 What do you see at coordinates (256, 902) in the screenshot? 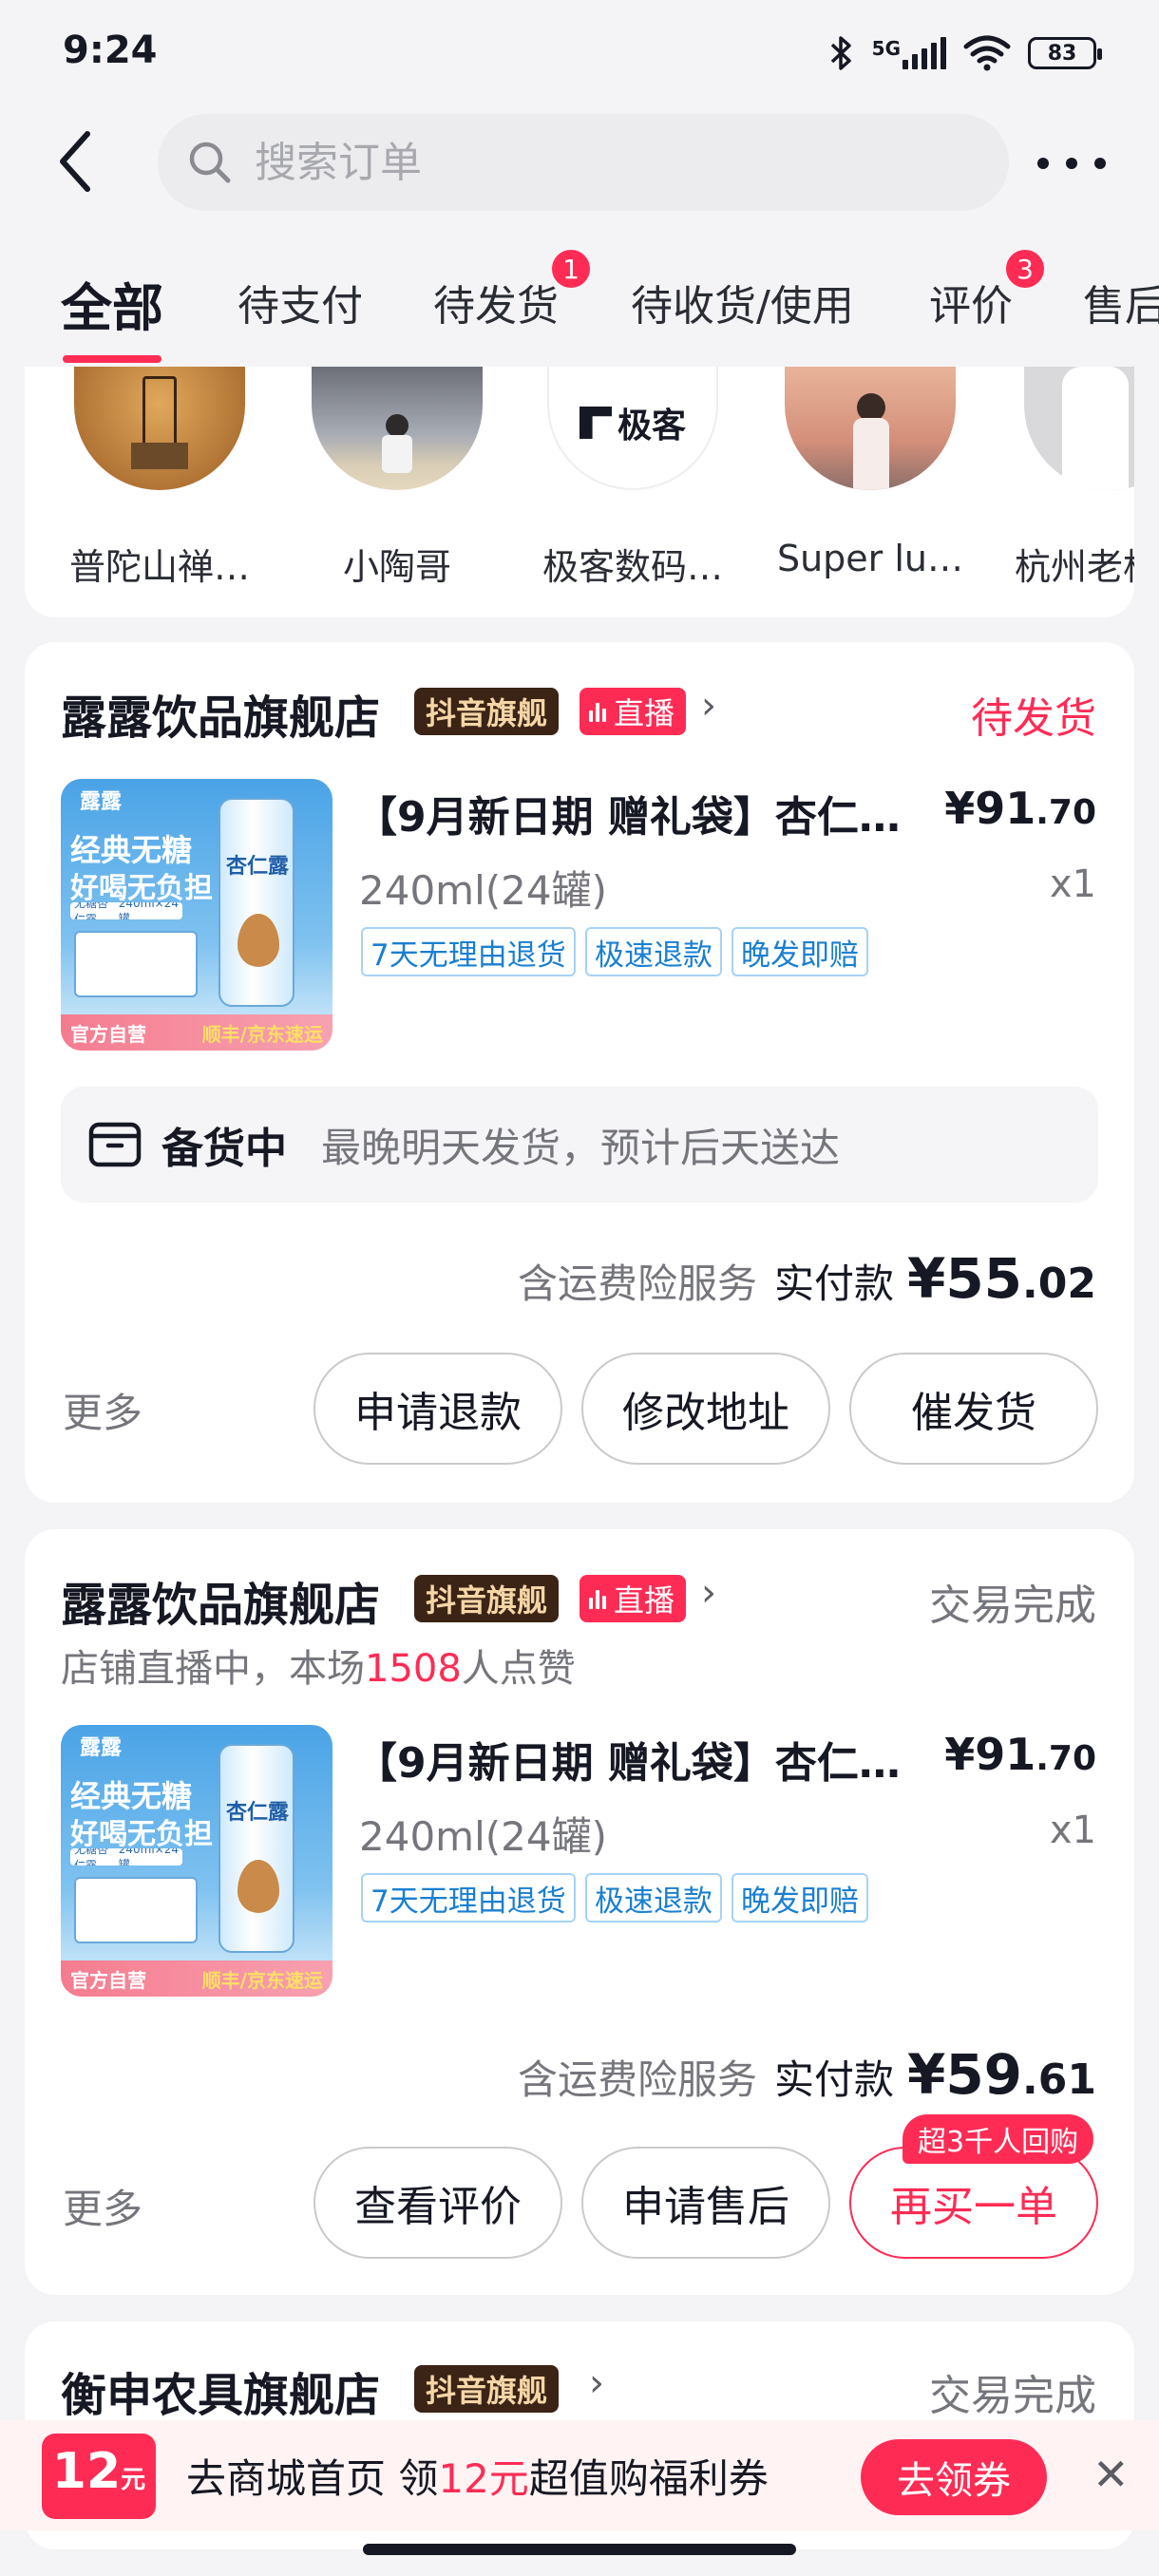
I see `can-illustration: 杏仁露` at bounding box center [256, 902].